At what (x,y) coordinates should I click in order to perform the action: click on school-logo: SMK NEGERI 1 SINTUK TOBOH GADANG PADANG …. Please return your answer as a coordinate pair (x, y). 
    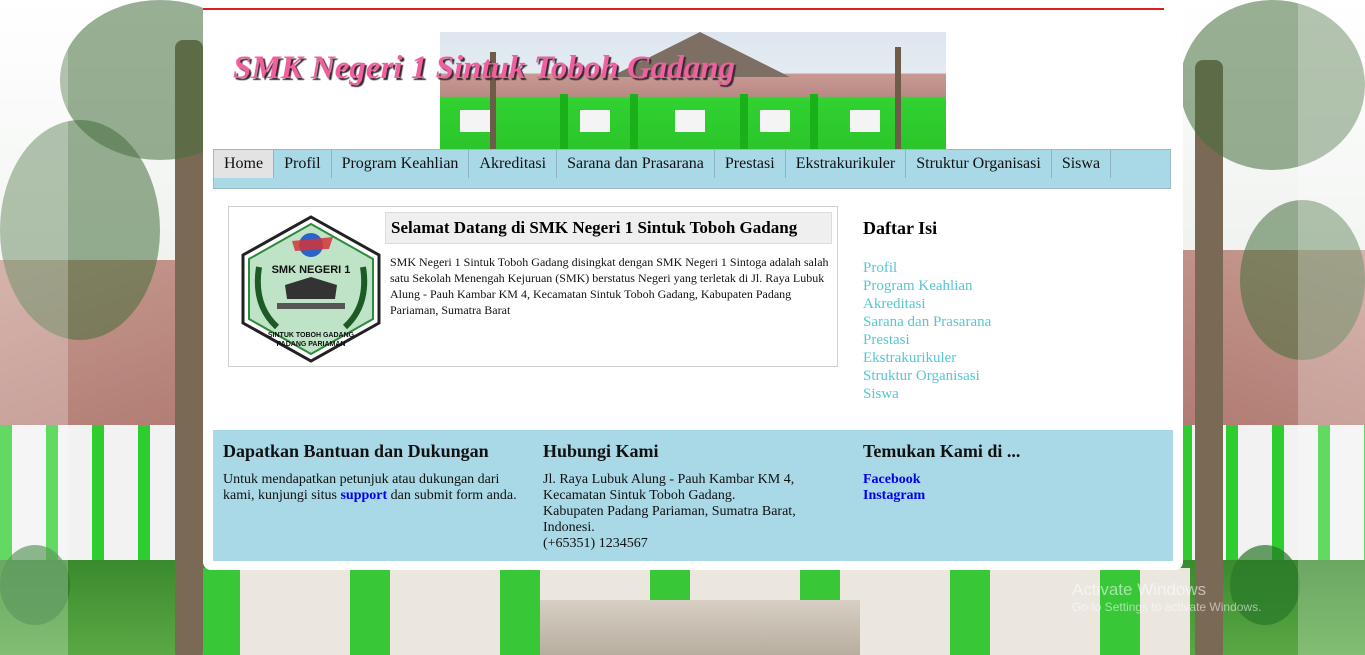
    Looking at the image, I should click on (311, 289).